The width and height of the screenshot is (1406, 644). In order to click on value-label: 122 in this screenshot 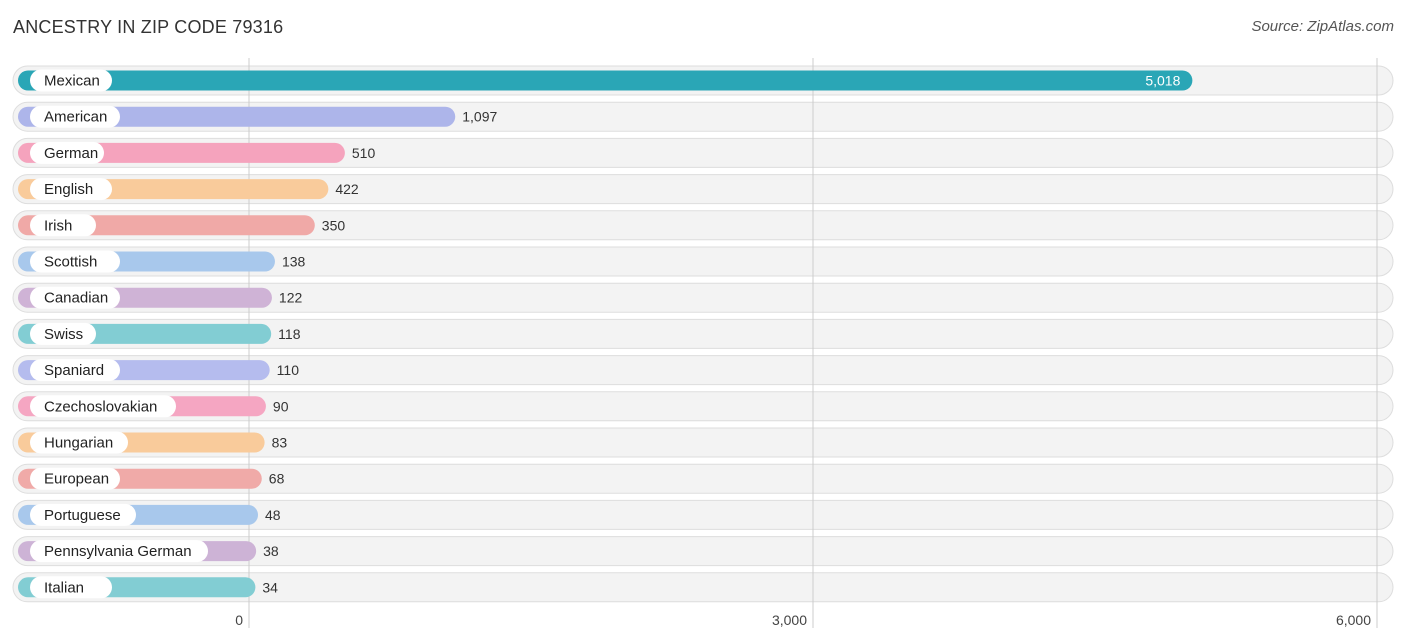, I will do `click(291, 298)`.